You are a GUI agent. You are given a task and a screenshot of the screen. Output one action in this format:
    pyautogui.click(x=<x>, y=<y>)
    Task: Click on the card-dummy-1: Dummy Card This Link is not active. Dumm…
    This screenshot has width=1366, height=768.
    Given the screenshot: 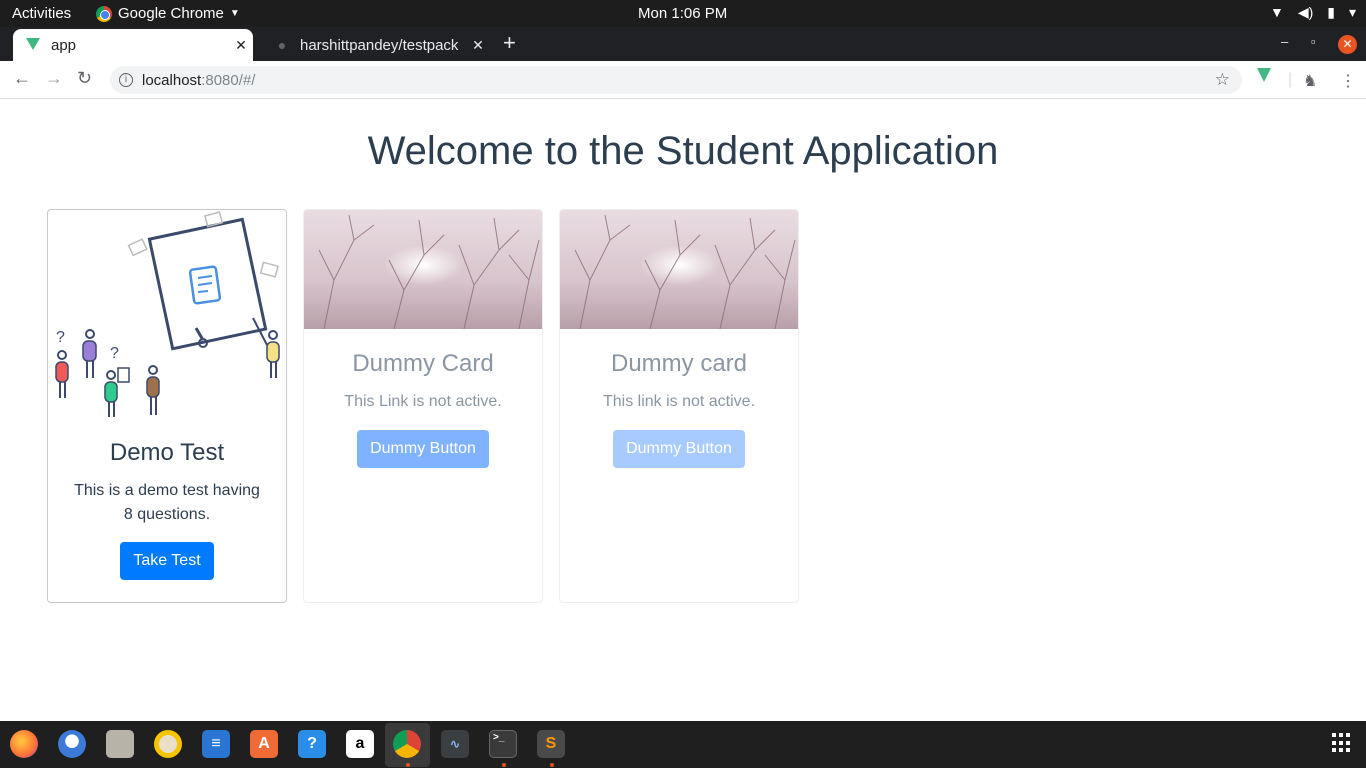 What is the action you would take?
    pyautogui.click(x=423, y=406)
    